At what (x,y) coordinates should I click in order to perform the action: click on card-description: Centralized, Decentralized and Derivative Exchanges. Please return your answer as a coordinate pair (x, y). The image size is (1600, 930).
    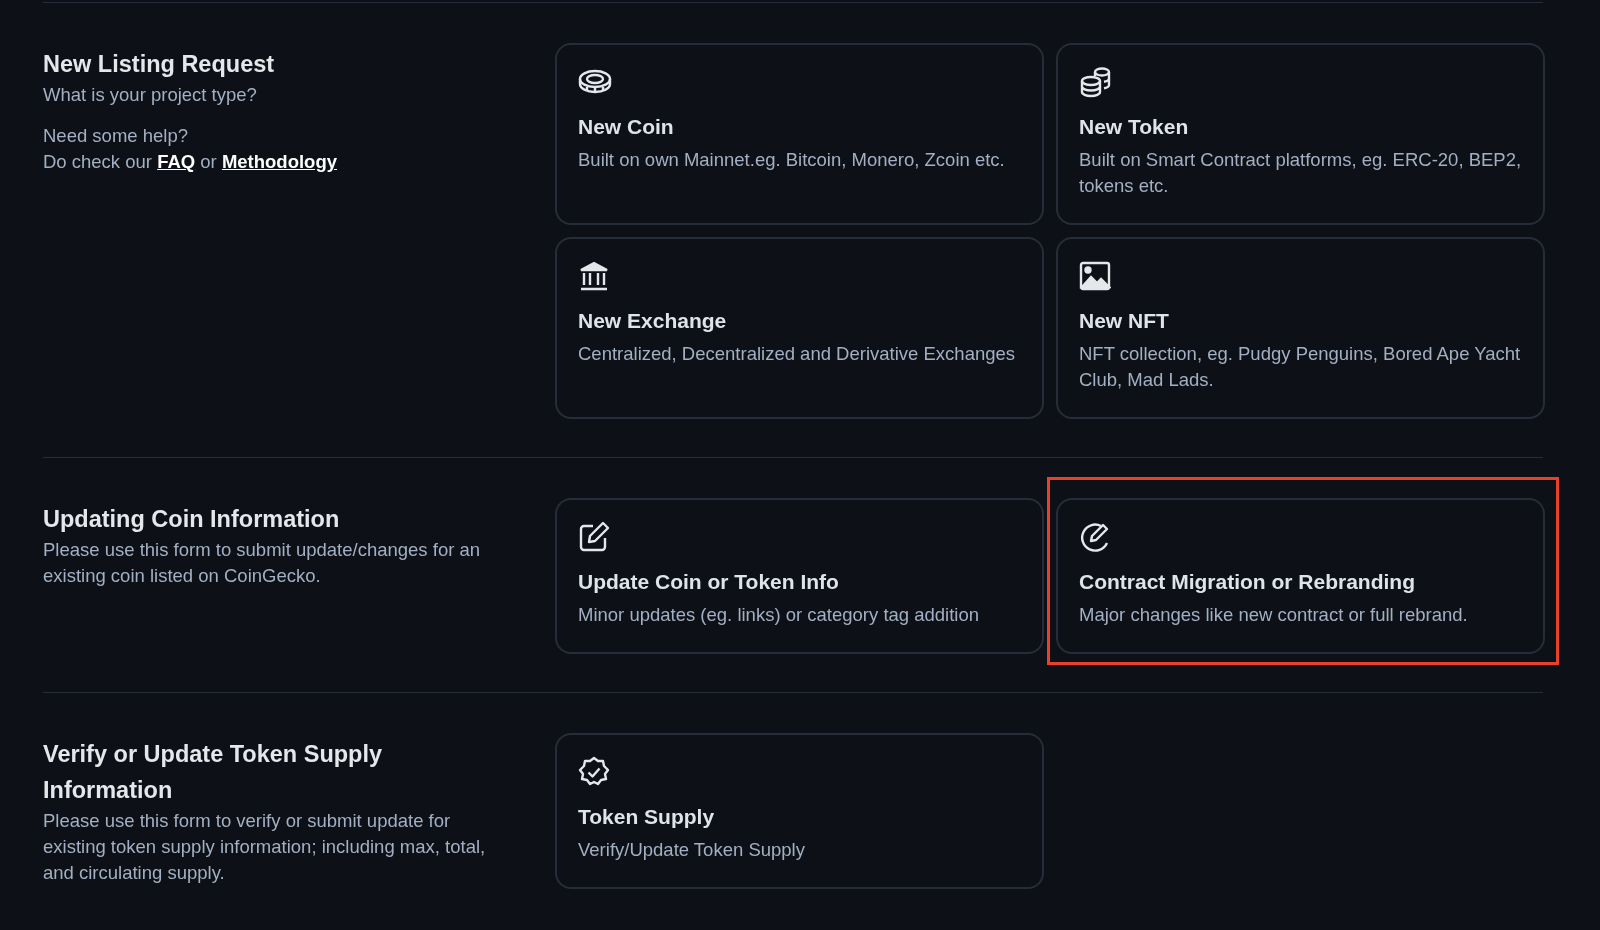
    Looking at the image, I should click on (797, 354).